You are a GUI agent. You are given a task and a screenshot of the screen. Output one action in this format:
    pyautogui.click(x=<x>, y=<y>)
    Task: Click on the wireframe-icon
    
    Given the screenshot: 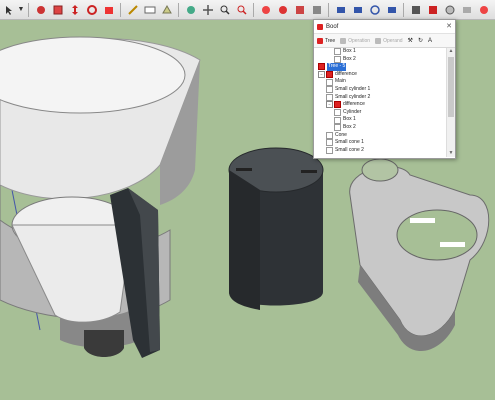 What is the action you would take?
    pyautogui.click(x=467, y=10)
    